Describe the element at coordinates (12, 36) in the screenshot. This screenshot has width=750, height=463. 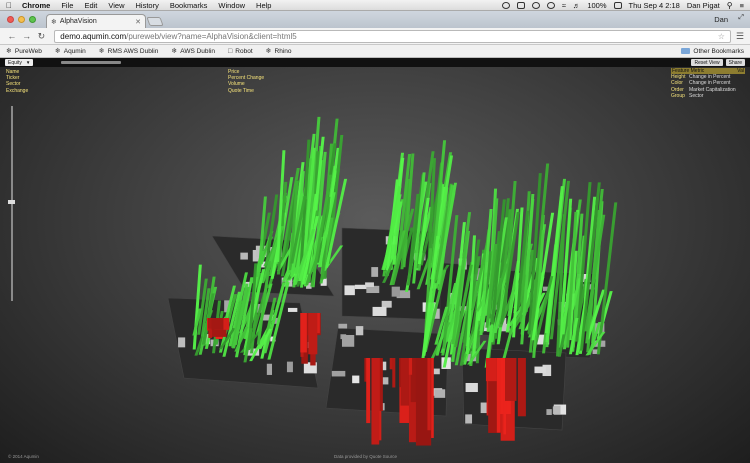
I see `back-arrow-icon: ←` at that location.